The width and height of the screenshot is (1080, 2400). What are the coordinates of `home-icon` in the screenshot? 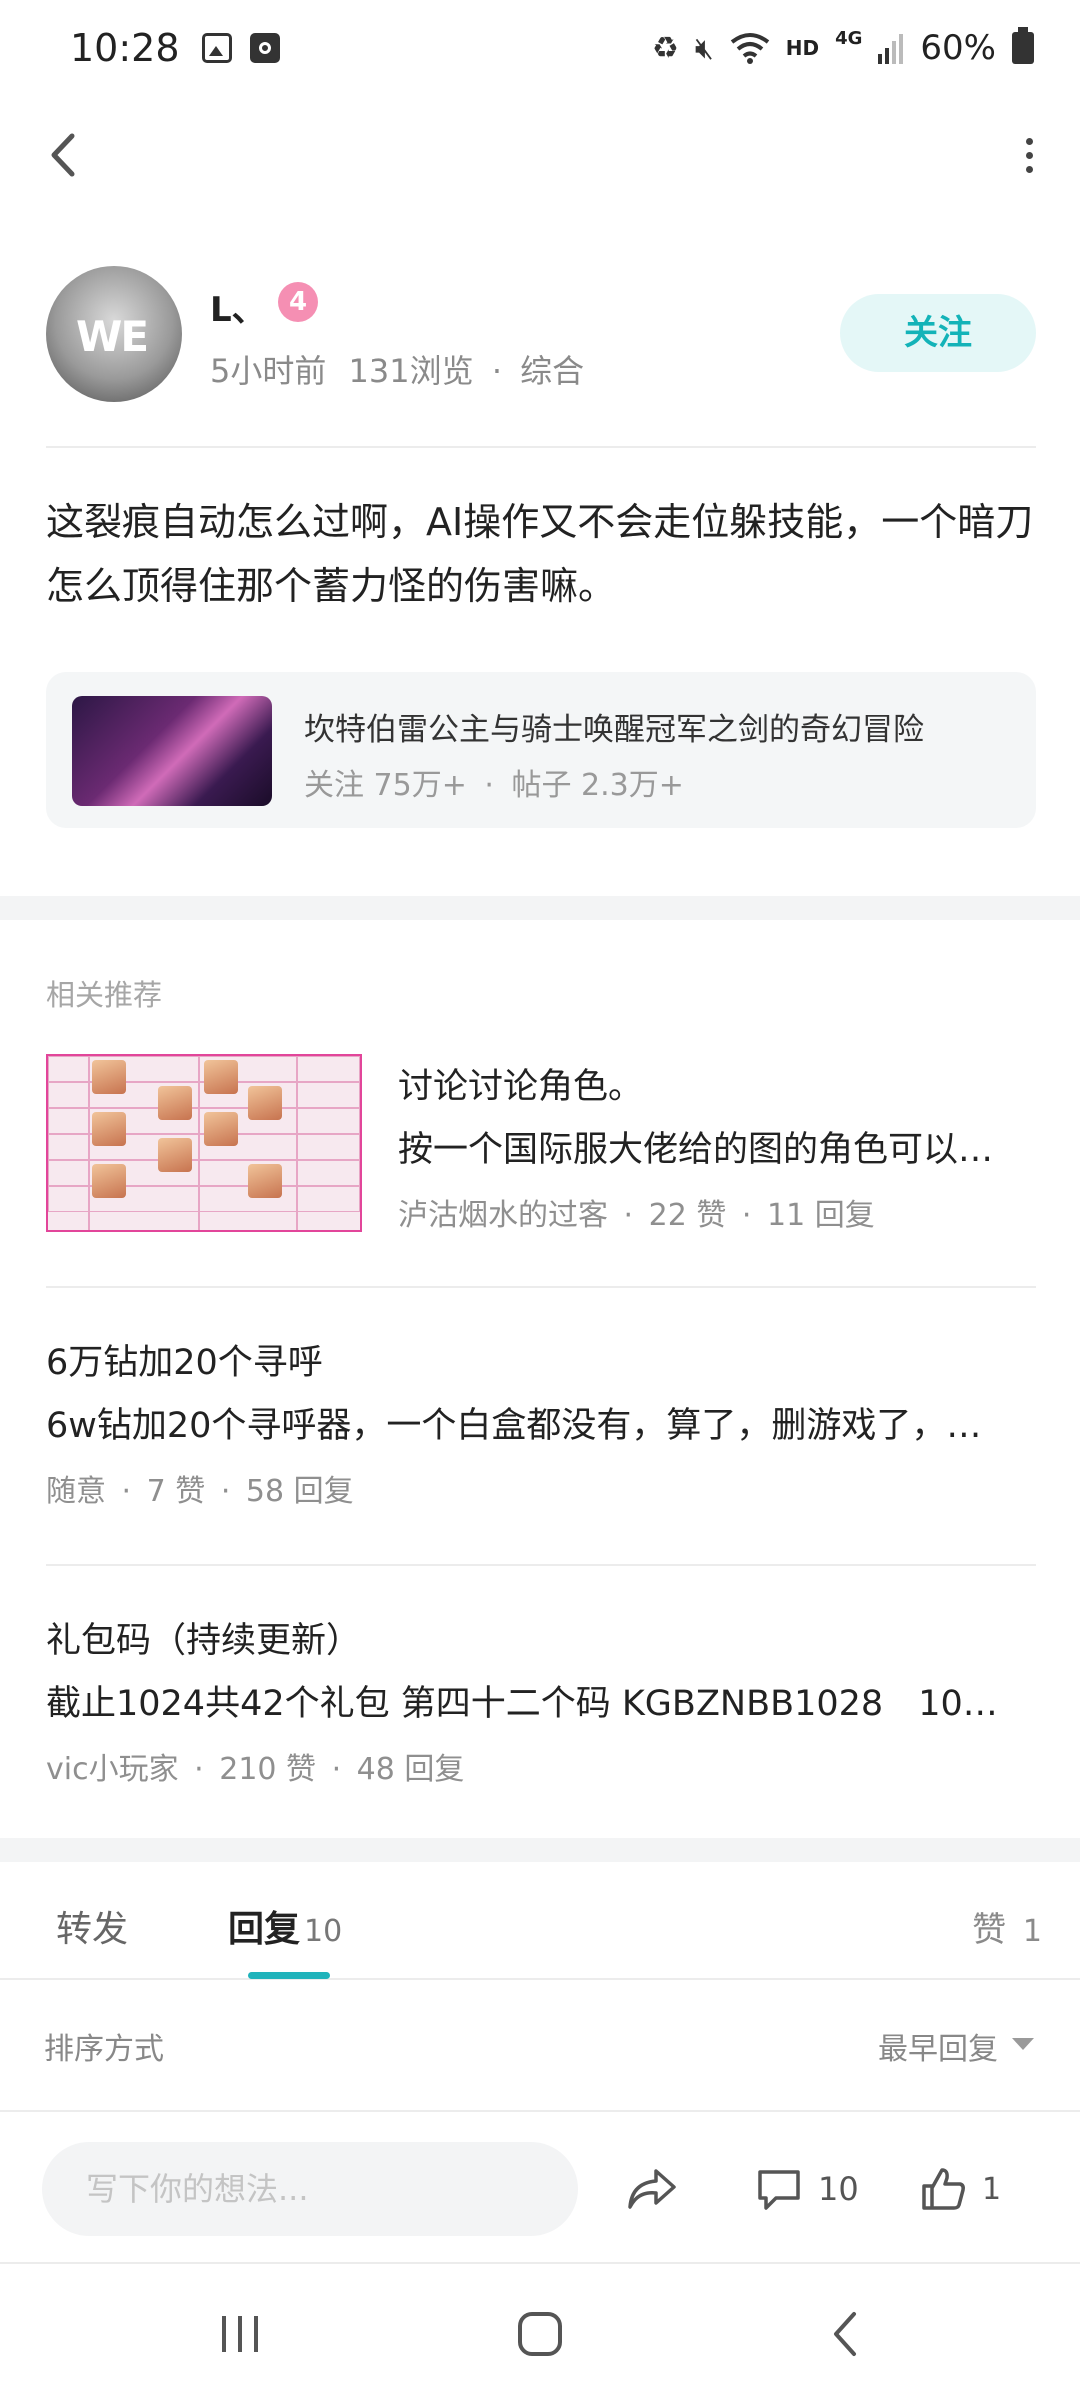 It's located at (540, 2334).